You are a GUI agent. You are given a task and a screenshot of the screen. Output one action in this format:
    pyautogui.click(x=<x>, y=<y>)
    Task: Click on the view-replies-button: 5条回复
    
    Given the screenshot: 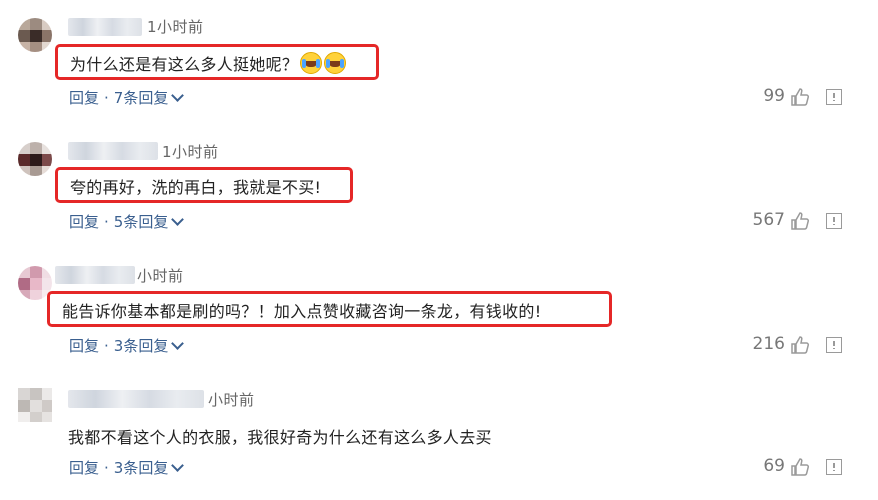 What is the action you would take?
    pyautogui.click(x=141, y=221)
    